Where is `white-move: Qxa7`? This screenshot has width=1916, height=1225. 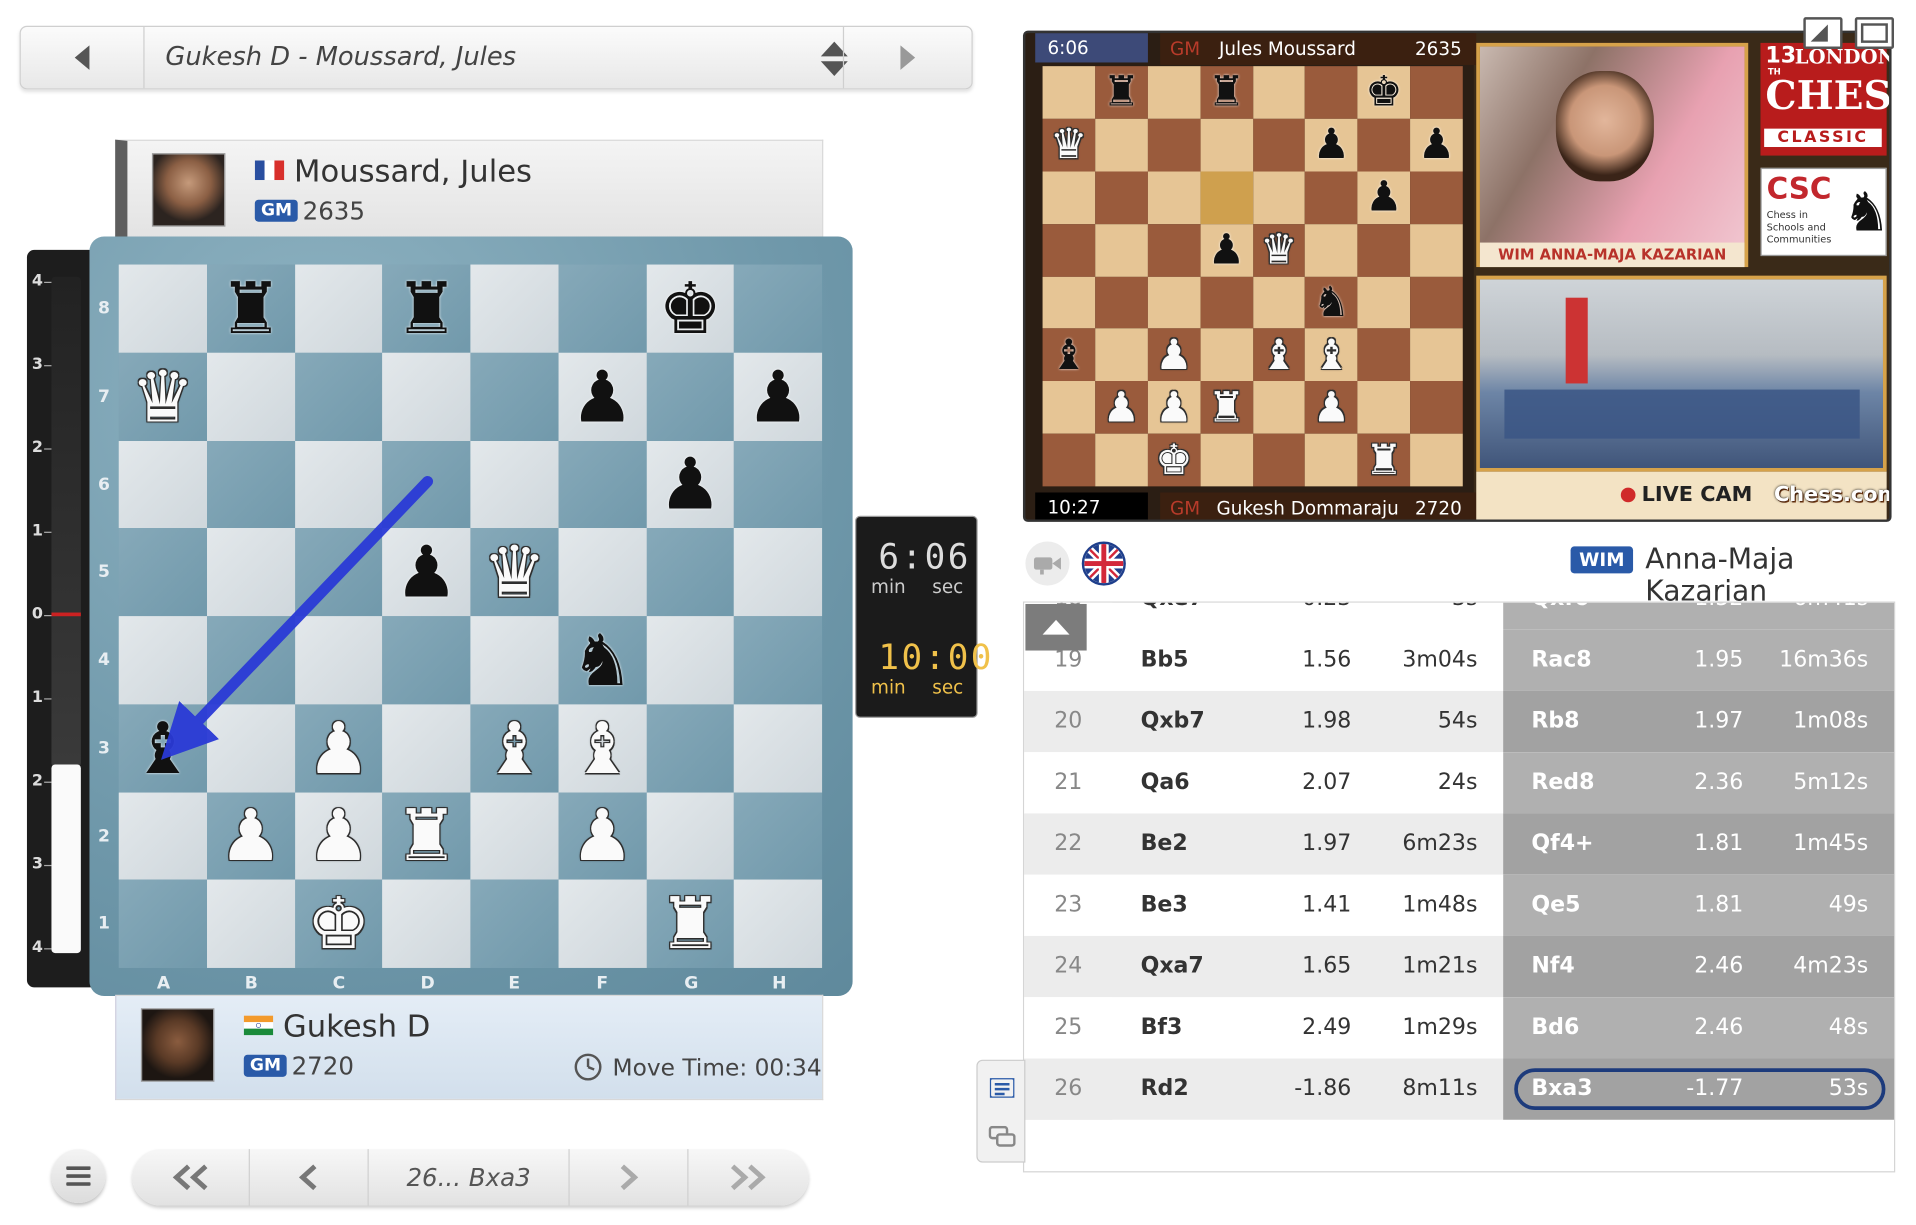
white-move: Qxa7 is located at coordinates (1172, 966).